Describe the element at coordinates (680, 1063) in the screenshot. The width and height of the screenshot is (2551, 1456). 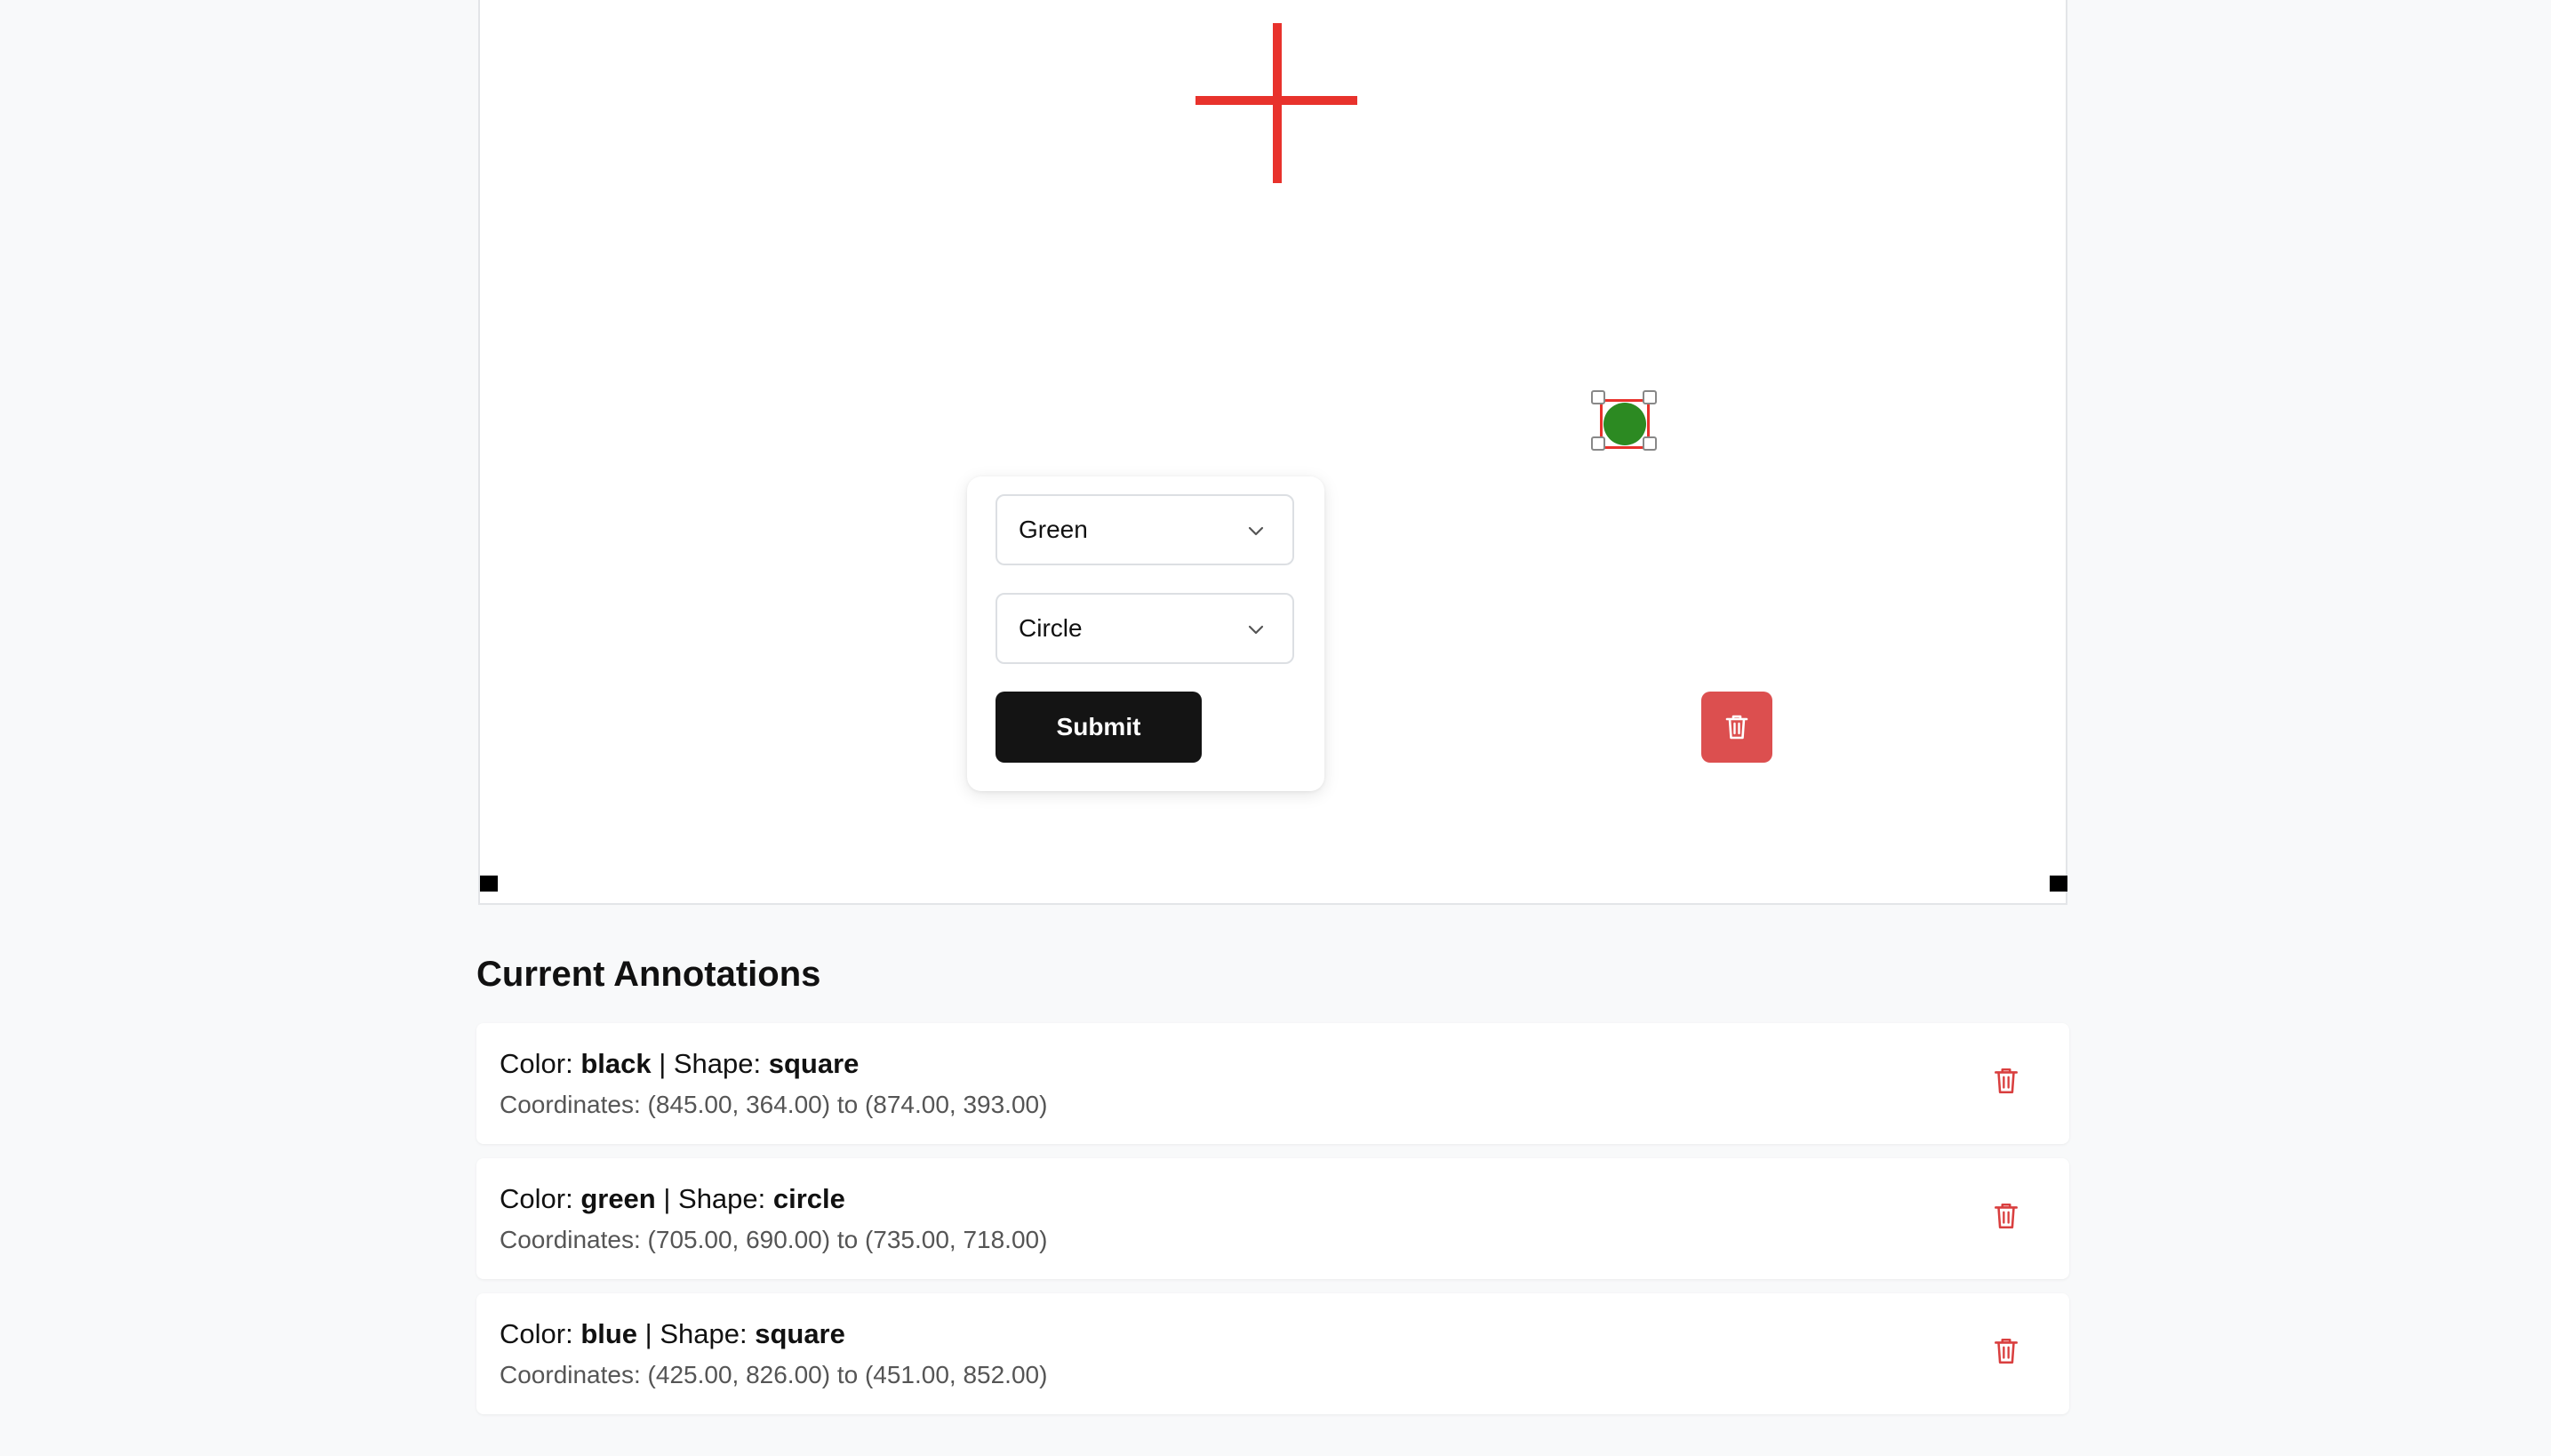
I see `annotation-summary: Color: black | Shape: square` at that location.